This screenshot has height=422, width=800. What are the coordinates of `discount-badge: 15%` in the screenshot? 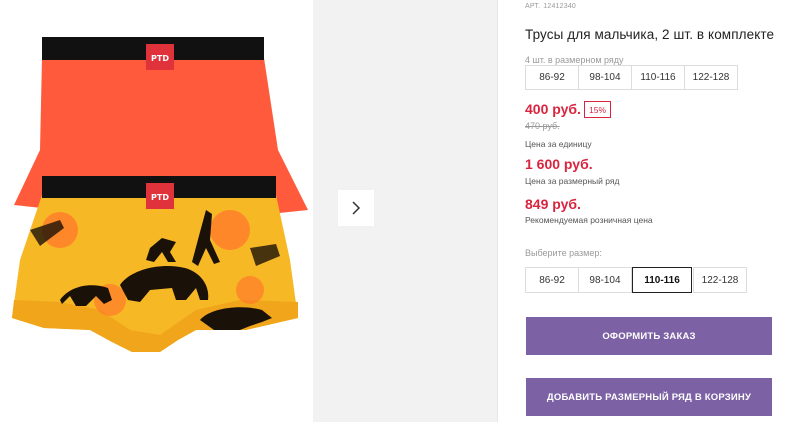 It's located at (598, 109).